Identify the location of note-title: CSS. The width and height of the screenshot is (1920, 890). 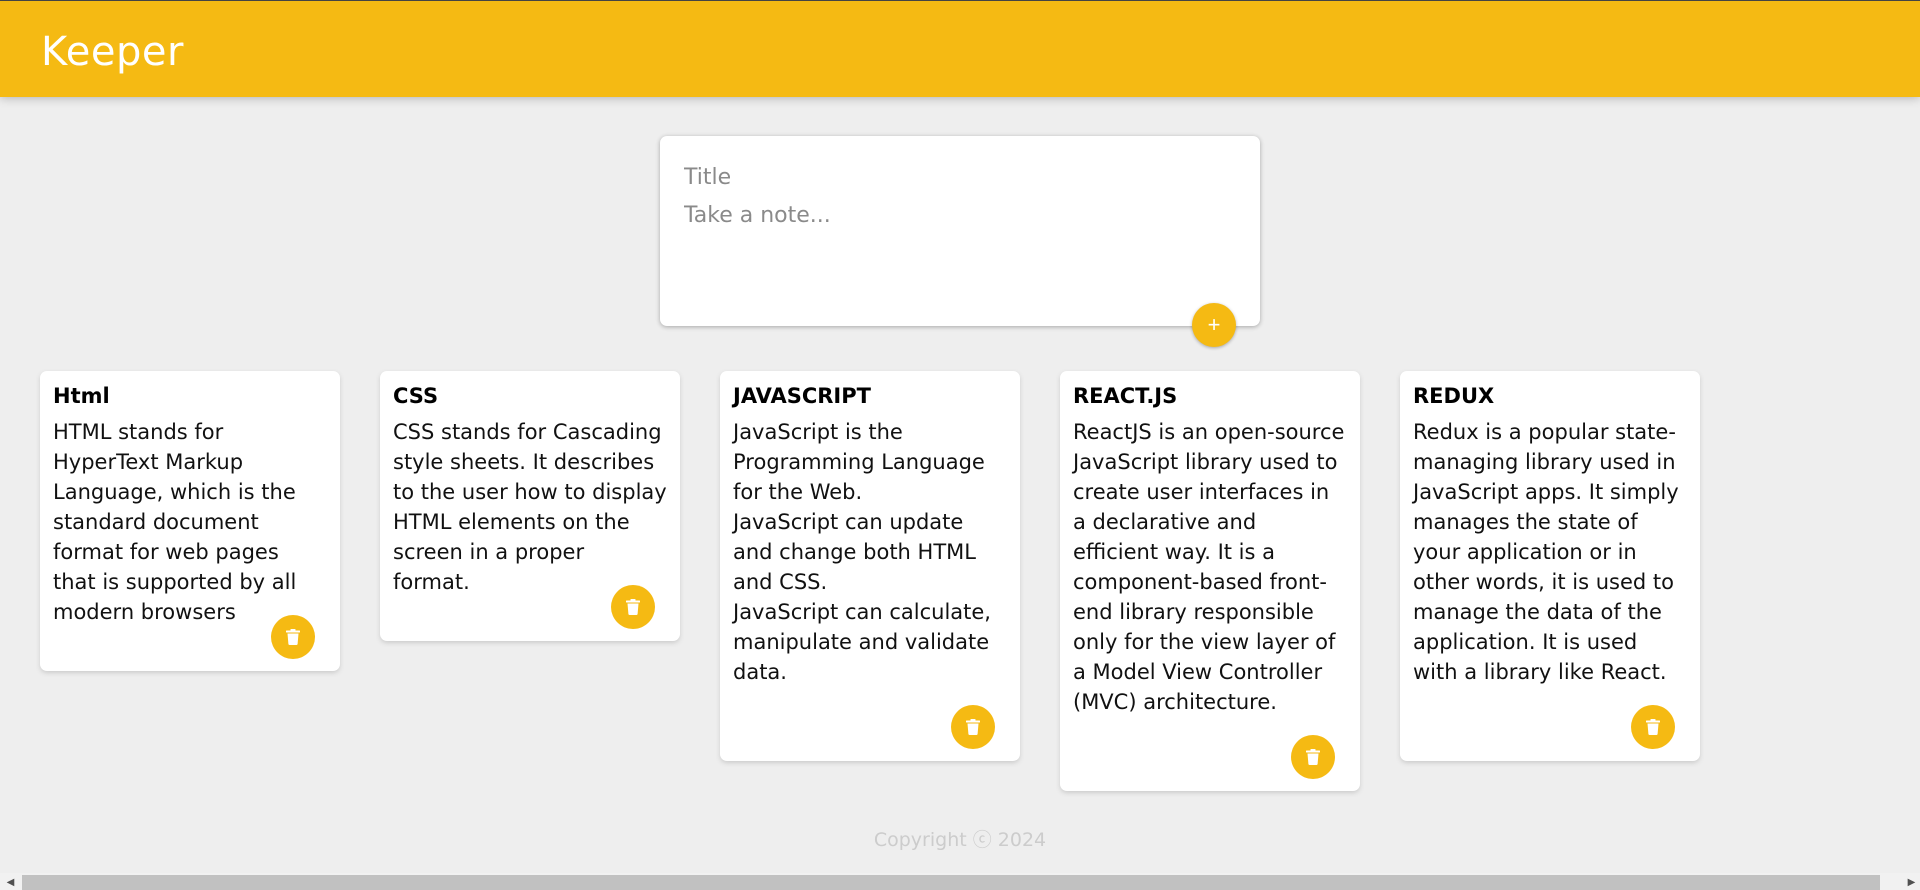
(416, 396).